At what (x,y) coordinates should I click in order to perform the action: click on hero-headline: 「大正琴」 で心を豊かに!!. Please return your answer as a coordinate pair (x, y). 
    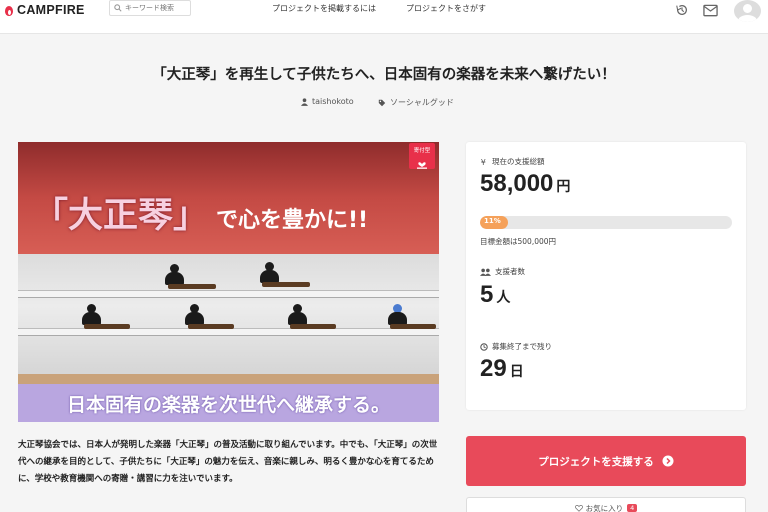
    Looking at the image, I should click on (200, 212).